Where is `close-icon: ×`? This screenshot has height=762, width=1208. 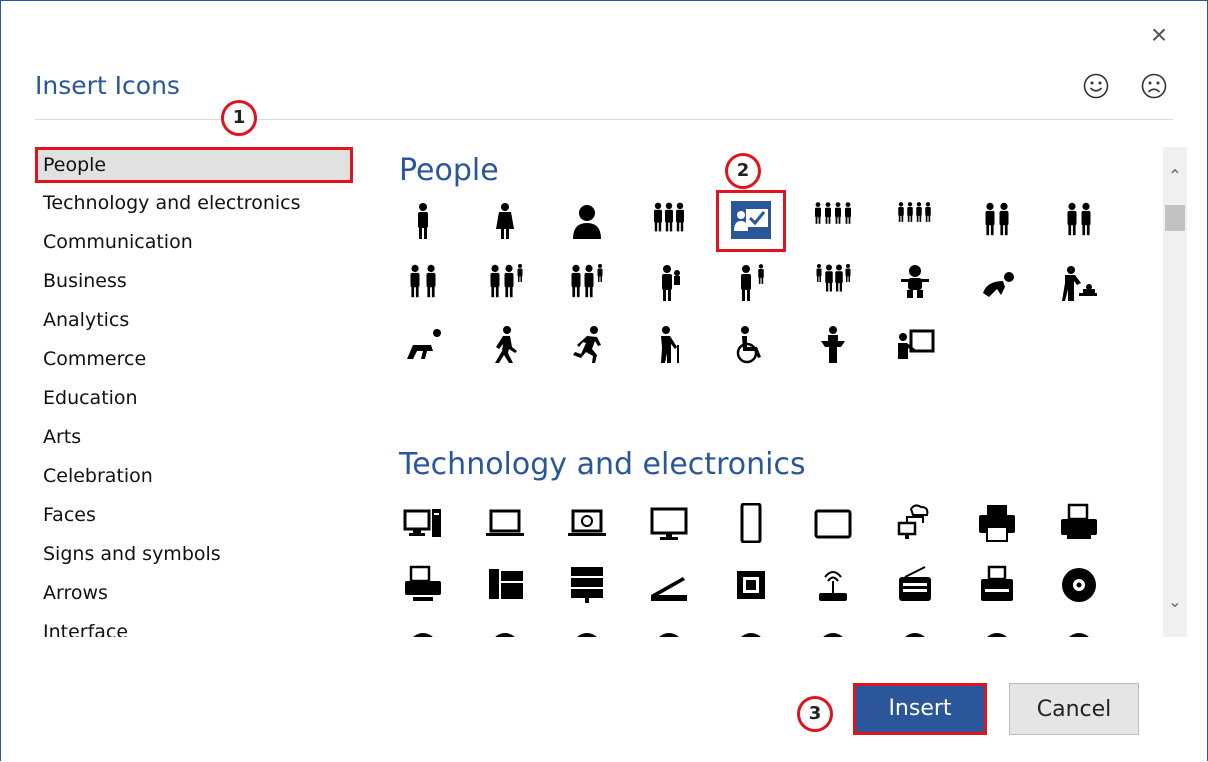
close-icon: × is located at coordinates (1159, 35).